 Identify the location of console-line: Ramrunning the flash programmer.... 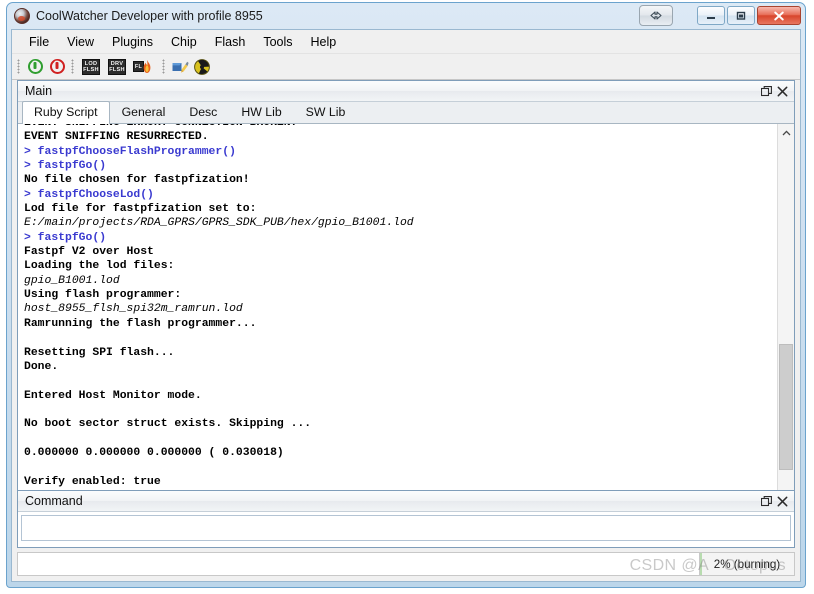
(140, 323).